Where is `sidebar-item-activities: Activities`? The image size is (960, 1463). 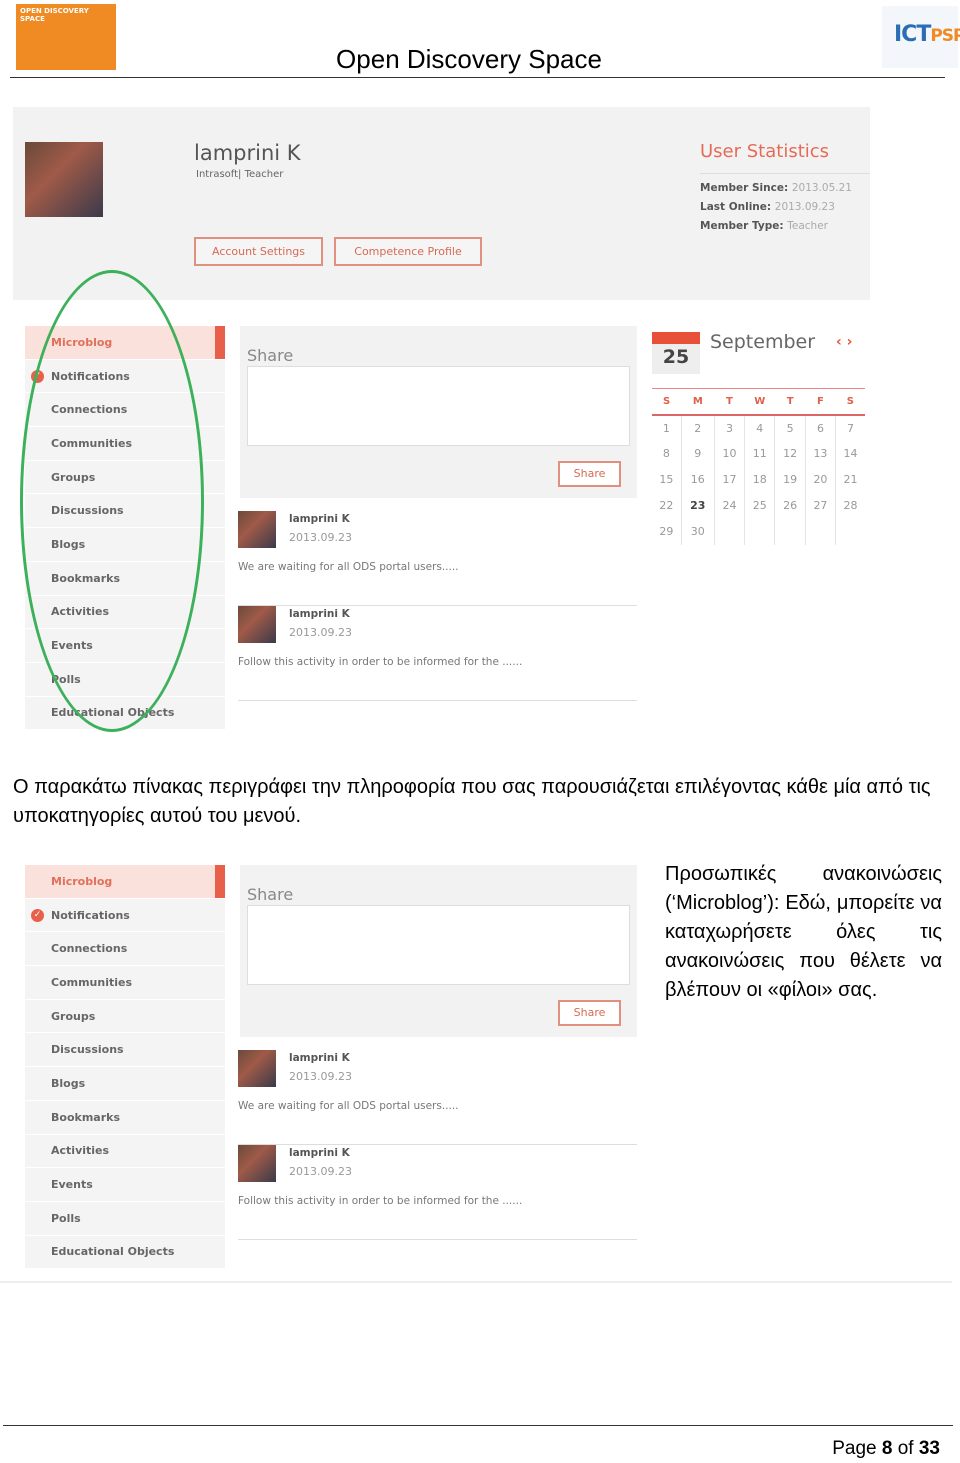
sidebar-item-activities: Activities is located at coordinates (125, 1152).